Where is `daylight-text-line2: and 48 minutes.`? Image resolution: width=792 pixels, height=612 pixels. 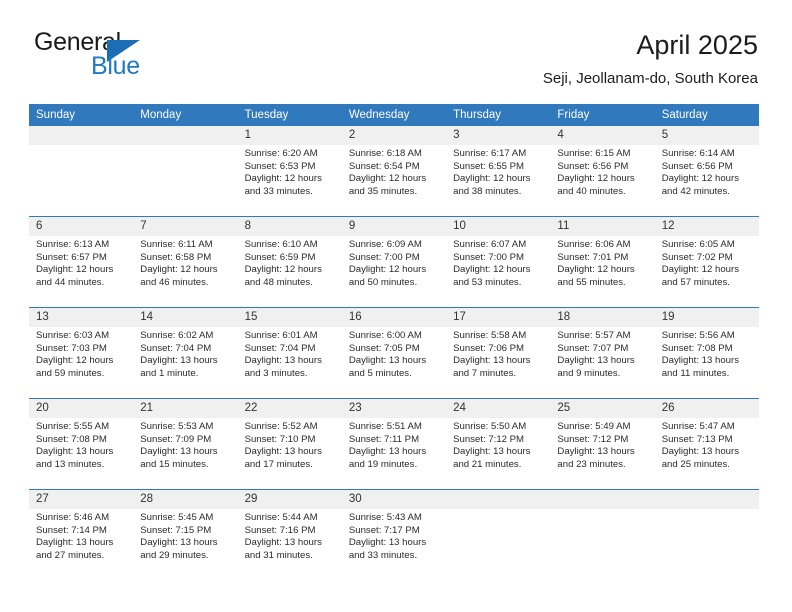 daylight-text-line2: and 48 minutes. is located at coordinates (278, 282).